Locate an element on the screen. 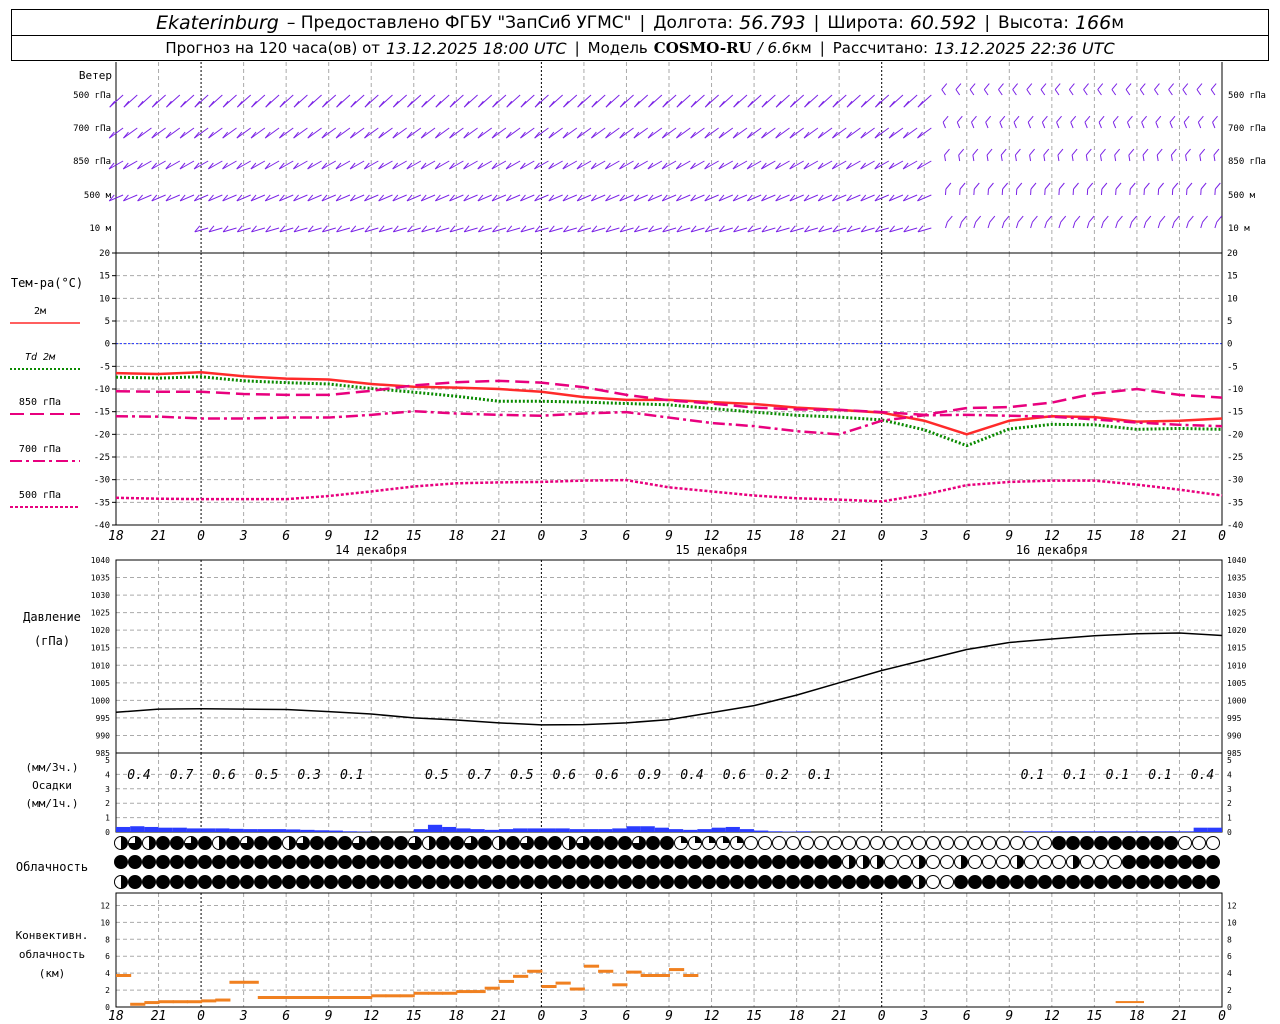  hour-label-bottom: 15 is located at coordinates (1095, 1016).